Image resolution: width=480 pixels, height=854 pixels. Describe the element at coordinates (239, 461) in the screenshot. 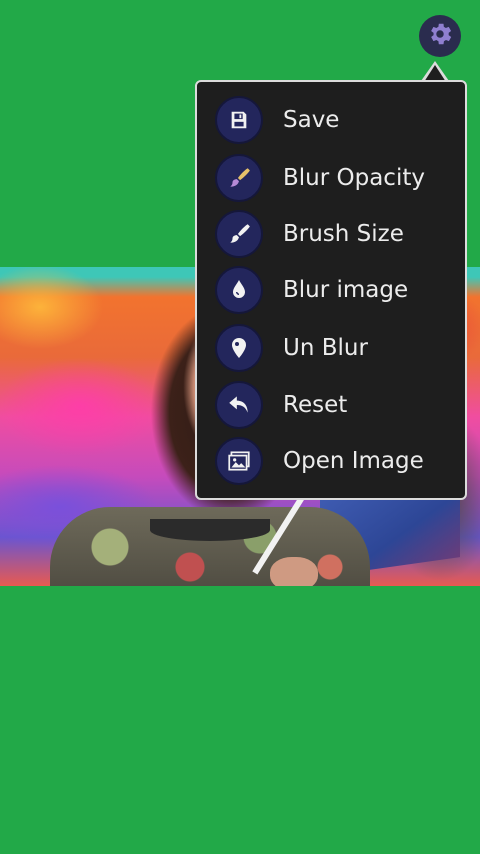

I see `gallery-icon` at that location.